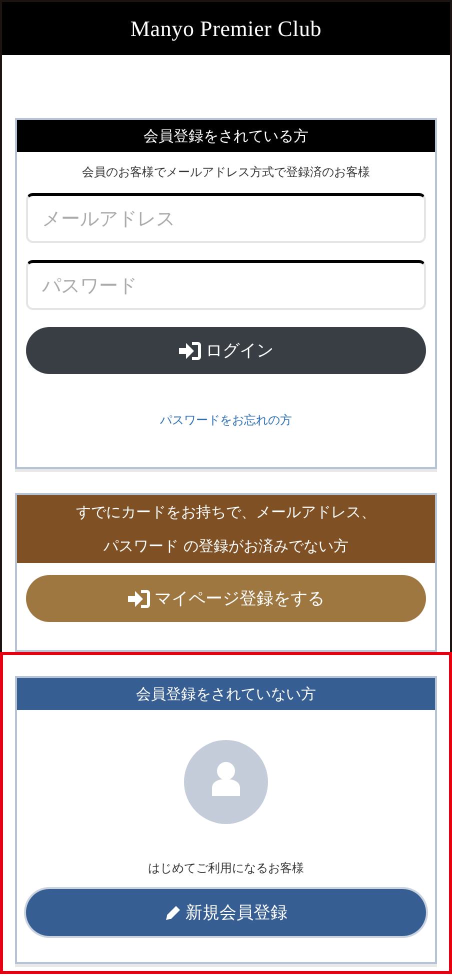  Describe the element at coordinates (226, 868) in the screenshot. I see `description-text: はじめてご利用になるお客様` at that location.